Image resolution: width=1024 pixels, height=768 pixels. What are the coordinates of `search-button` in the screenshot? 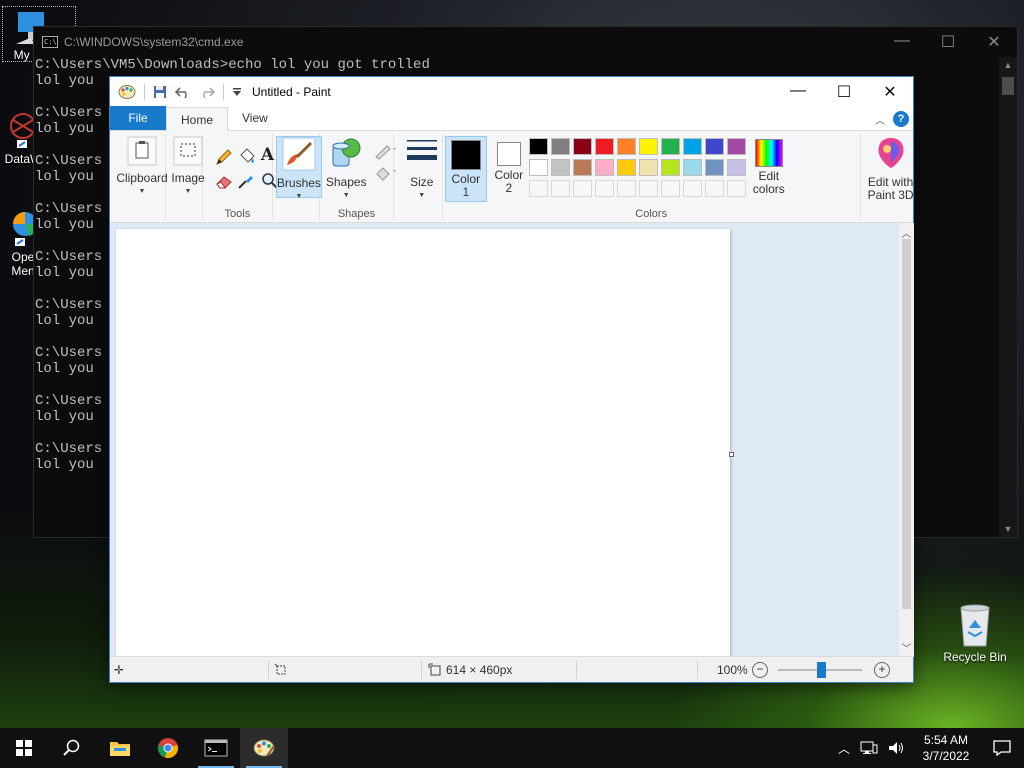 It's located at (72, 748).